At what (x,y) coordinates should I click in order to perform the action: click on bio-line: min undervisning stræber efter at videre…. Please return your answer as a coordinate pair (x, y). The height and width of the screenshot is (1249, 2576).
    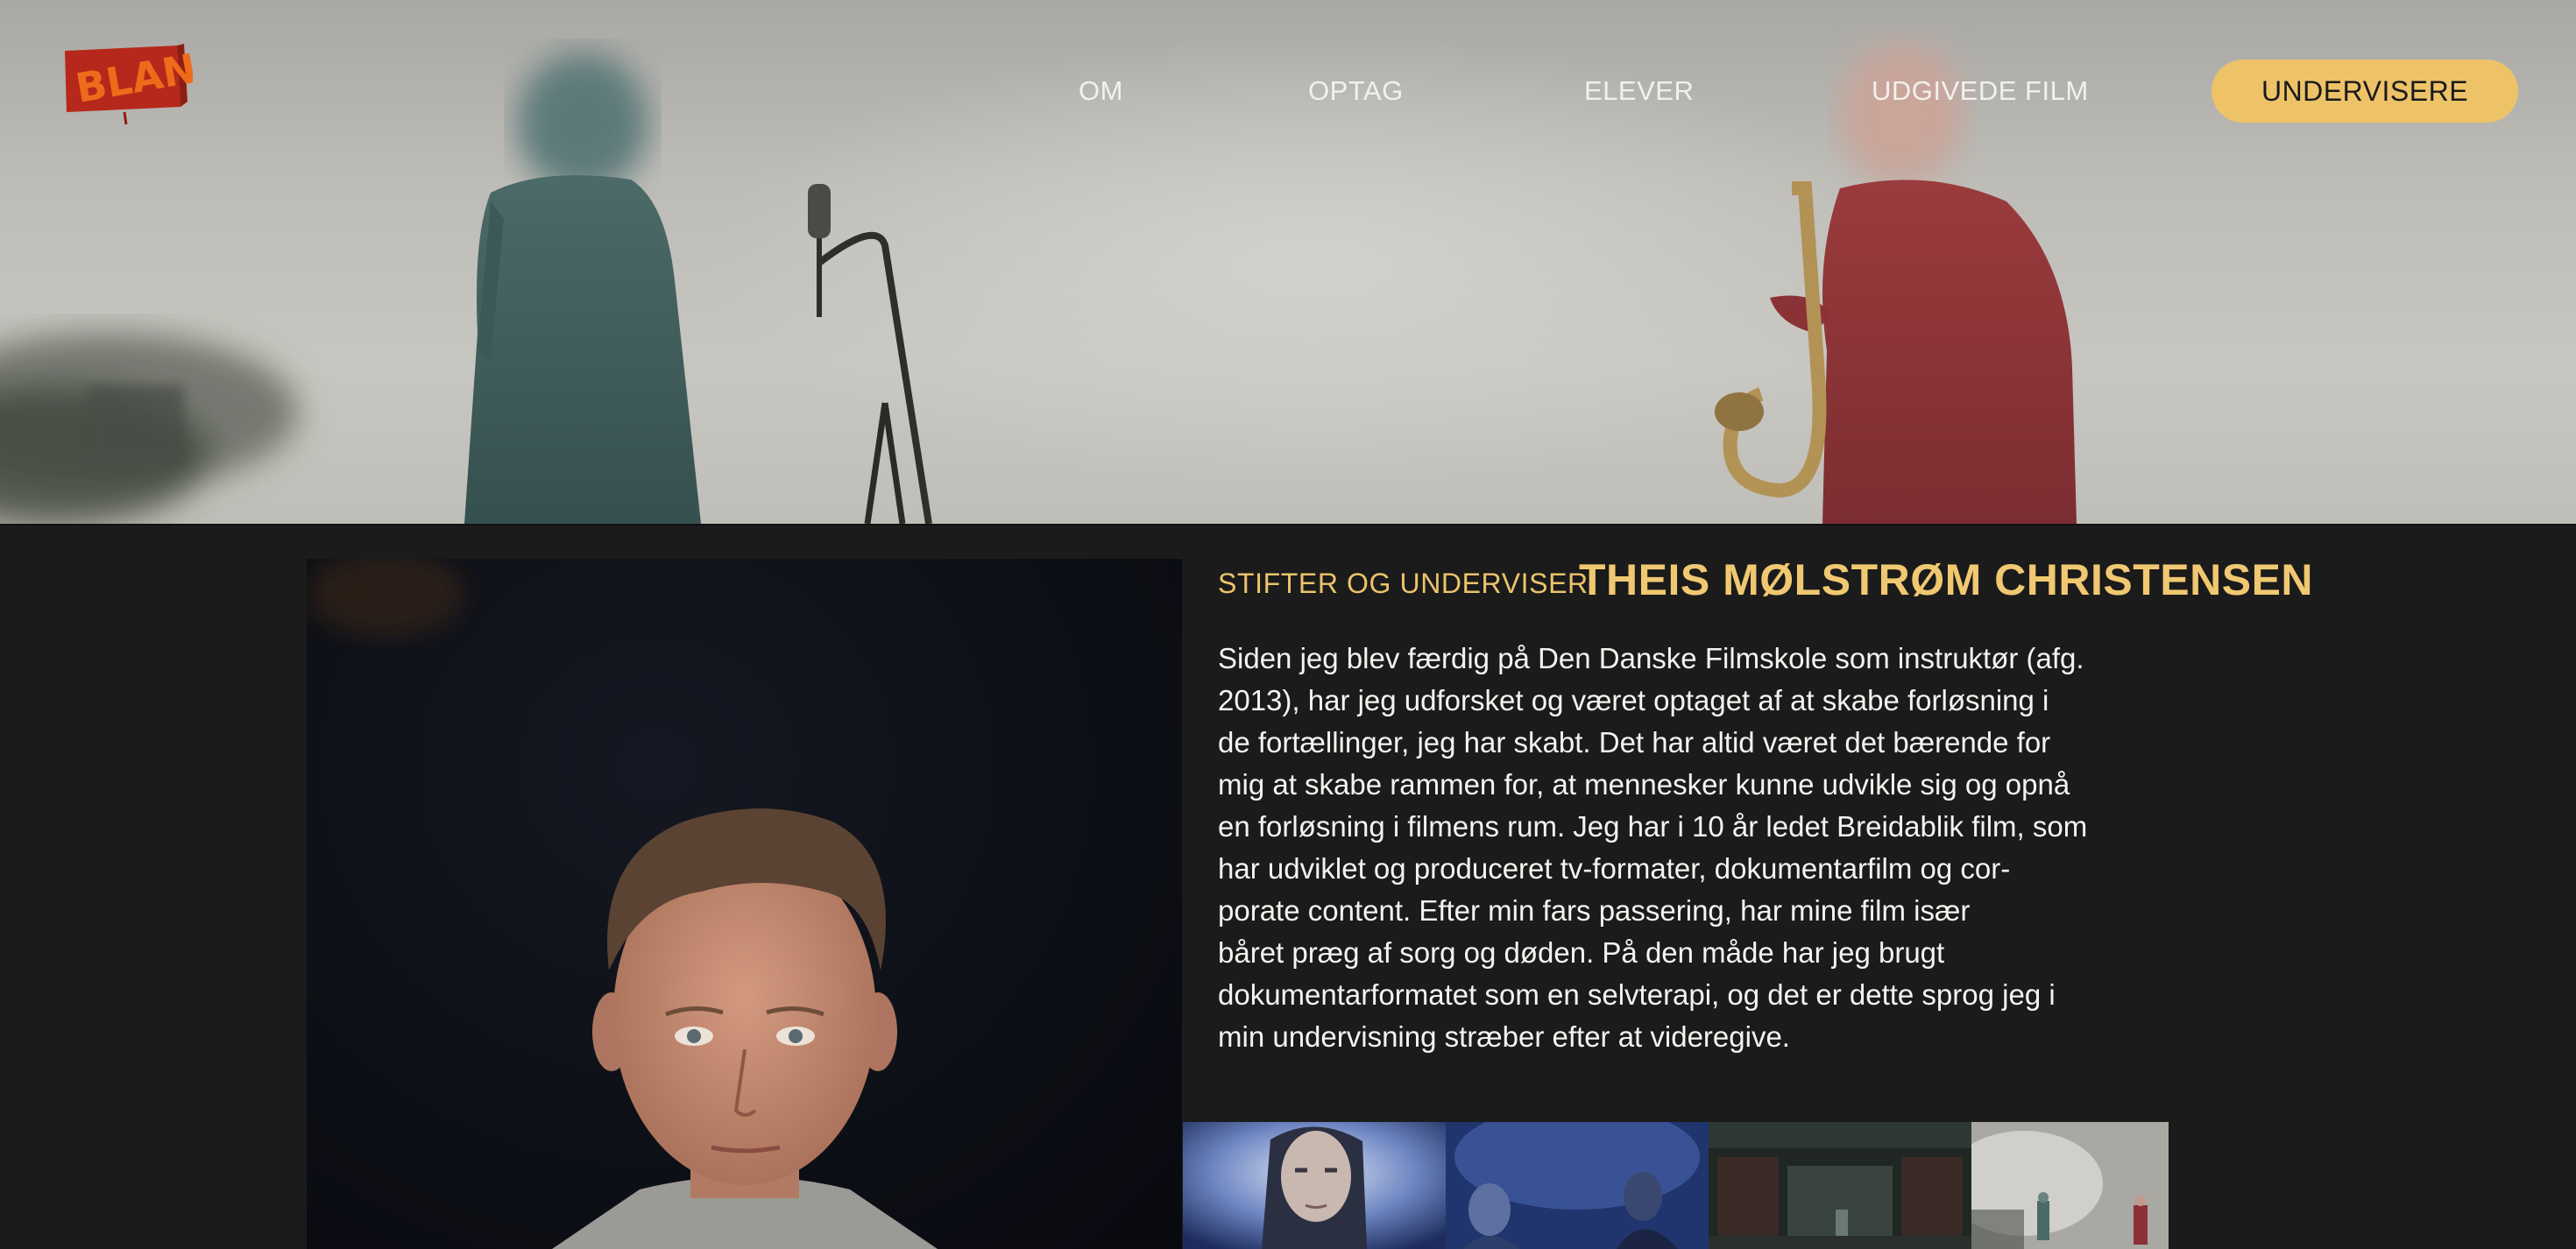
    Looking at the image, I should click on (1504, 1036).